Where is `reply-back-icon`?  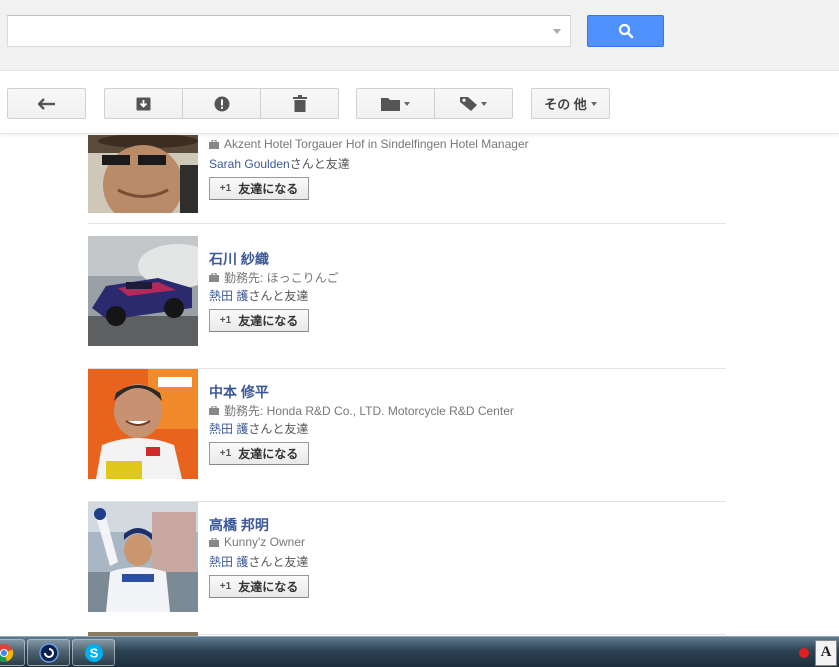 reply-back-icon is located at coordinates (46, 103).